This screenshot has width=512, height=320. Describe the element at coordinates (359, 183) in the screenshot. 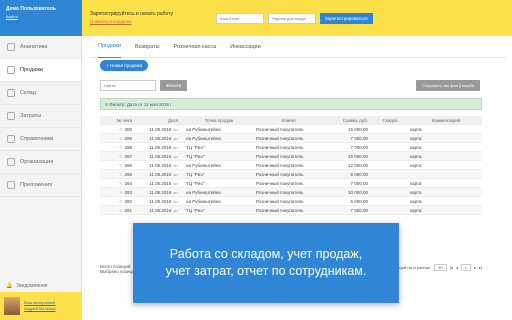

I see `cell-sum: 7 000.00` at that location.